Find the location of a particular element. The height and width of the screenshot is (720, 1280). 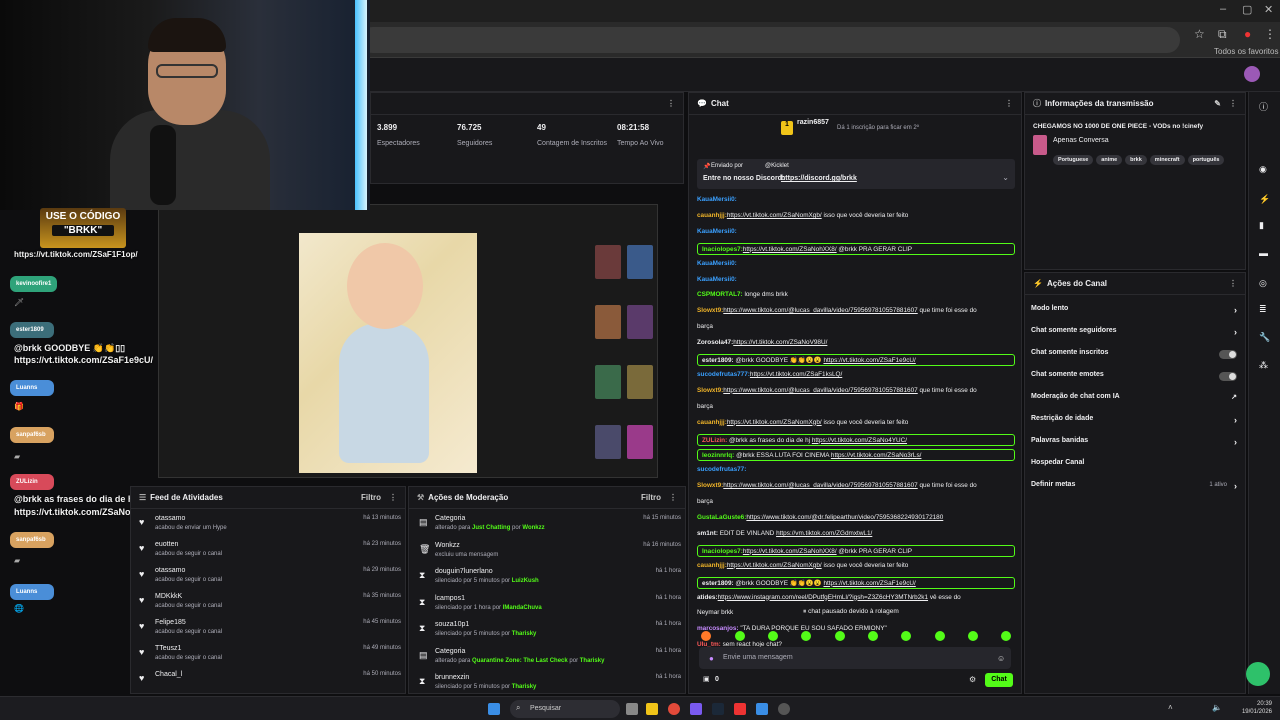

channel-action: Modo lento › is located at coordinates (1136, 312).